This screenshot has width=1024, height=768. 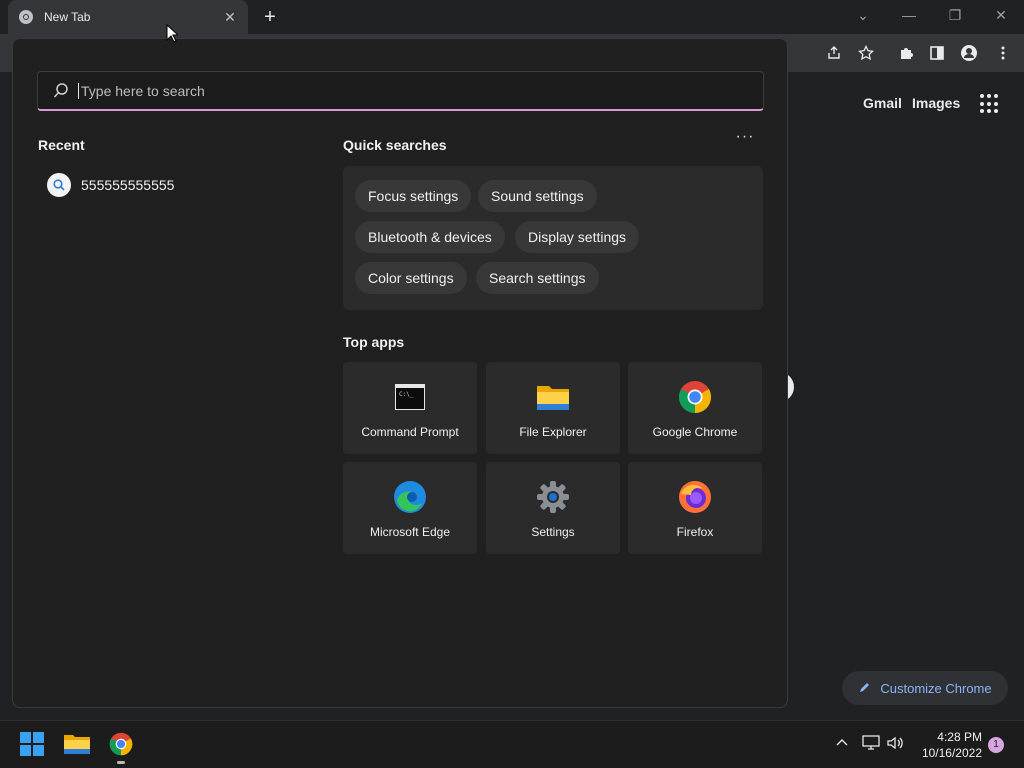 What do you see at coordinates (61, 145) in the screenshot?
I see `recent-heading: Recent` at bounding box center [61, 145].